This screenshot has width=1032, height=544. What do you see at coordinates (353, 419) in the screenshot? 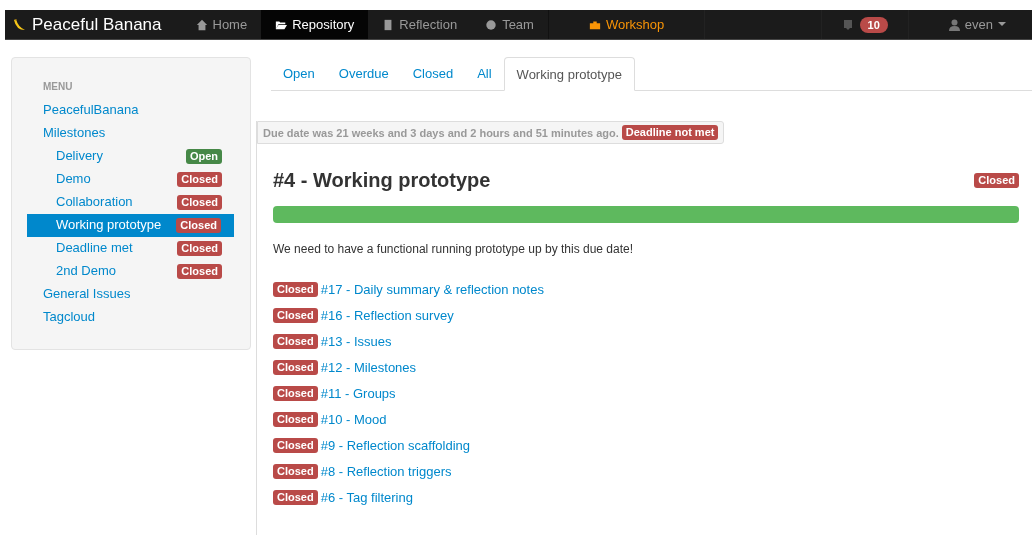
I see `issue-link: #10 - Mood` at bounding box center [353, 419].